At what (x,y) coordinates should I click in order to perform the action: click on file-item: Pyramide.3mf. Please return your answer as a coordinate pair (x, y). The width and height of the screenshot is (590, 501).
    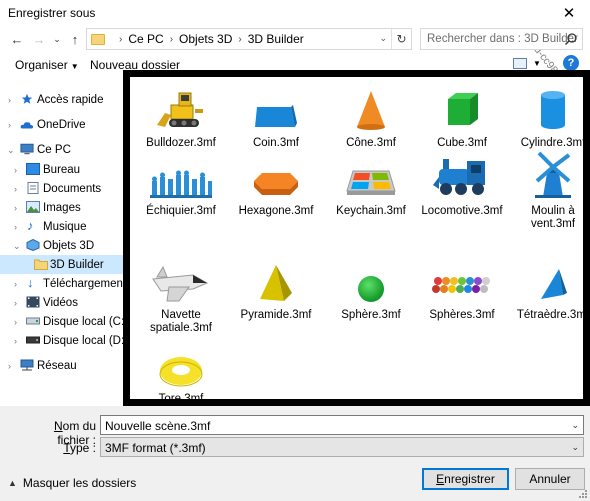
    Looking at the image, I should click on (276, 288).